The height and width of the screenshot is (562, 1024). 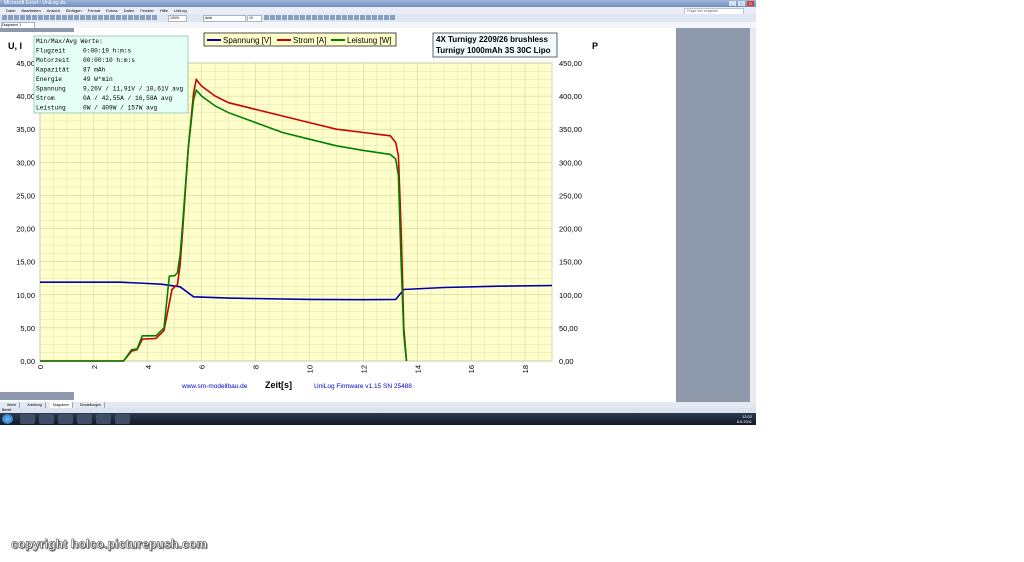 I want to click on x-axis-label: Zeit[s], so click(x=278, y=385).